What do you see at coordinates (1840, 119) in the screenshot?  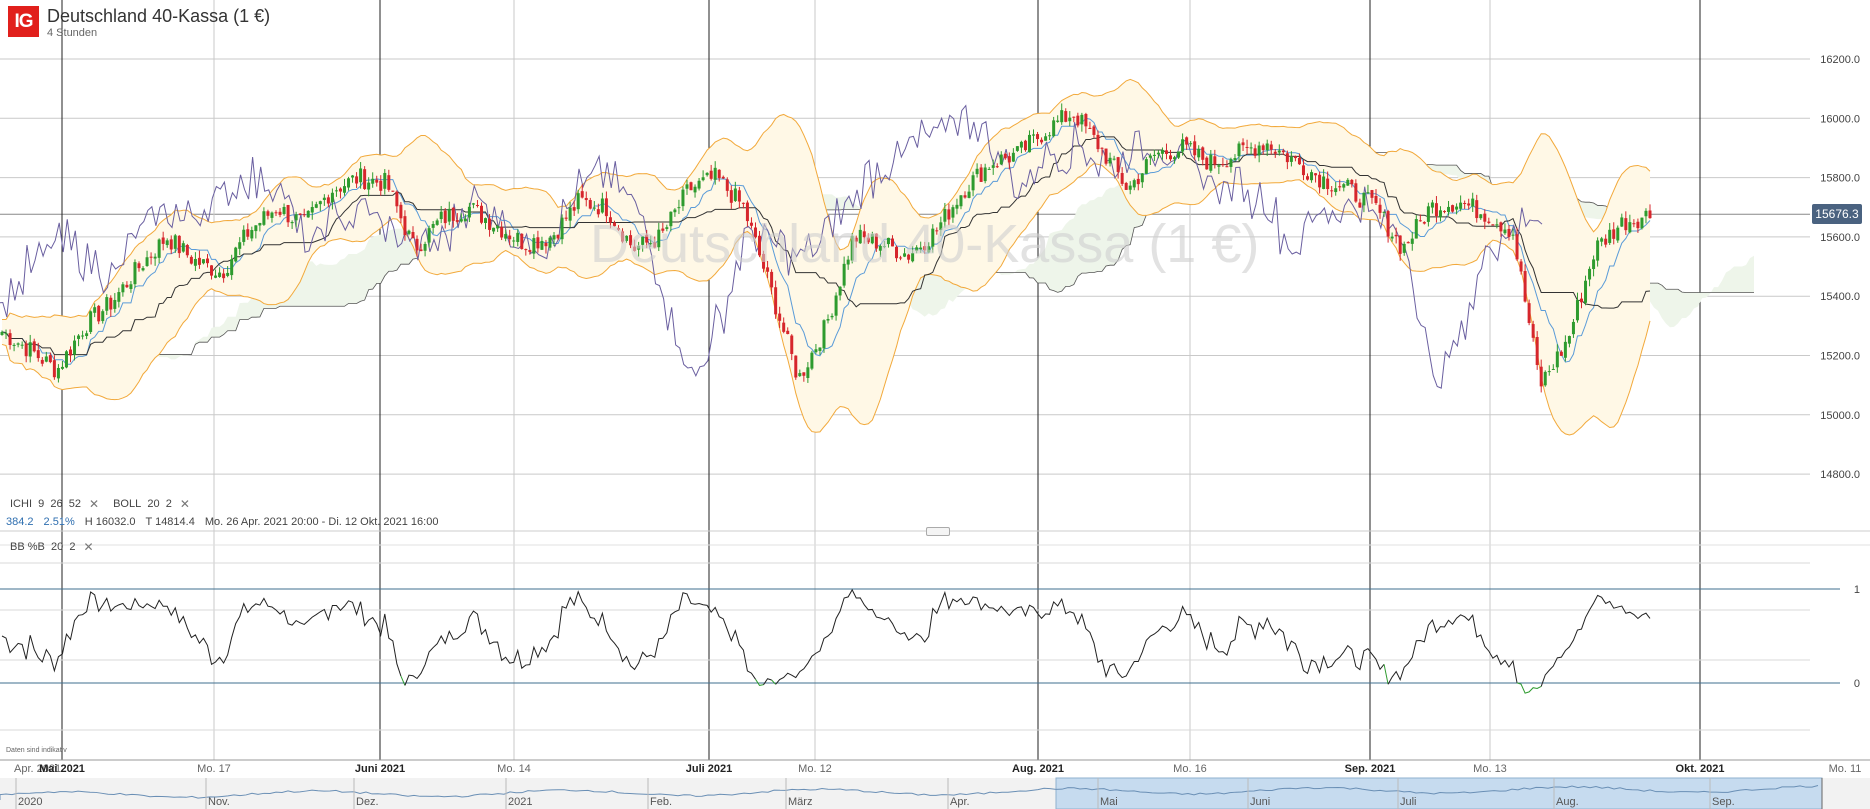 I see `y-tick-label: 16000.0` at bounding box center [1840, 119].